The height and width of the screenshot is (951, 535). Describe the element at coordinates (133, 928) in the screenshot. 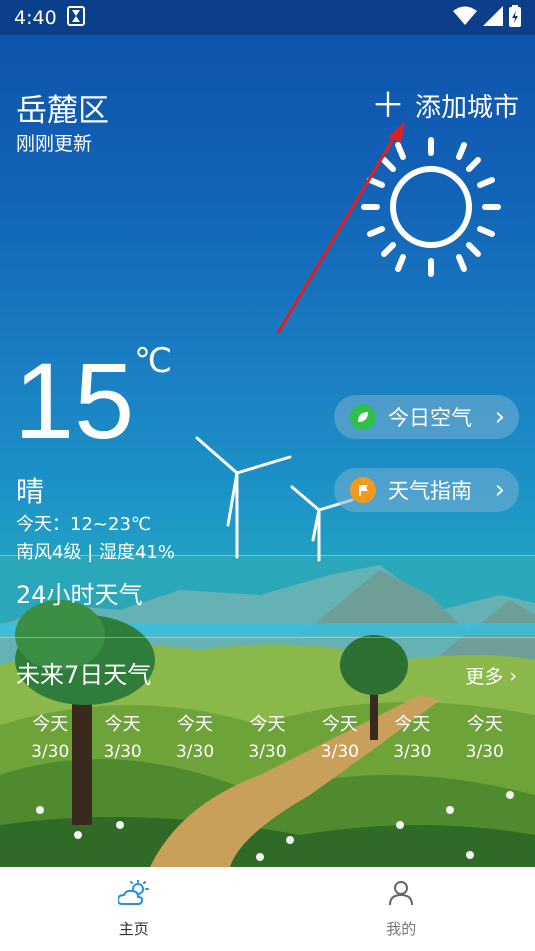

I see `nav-home-label: 主页` at that location.